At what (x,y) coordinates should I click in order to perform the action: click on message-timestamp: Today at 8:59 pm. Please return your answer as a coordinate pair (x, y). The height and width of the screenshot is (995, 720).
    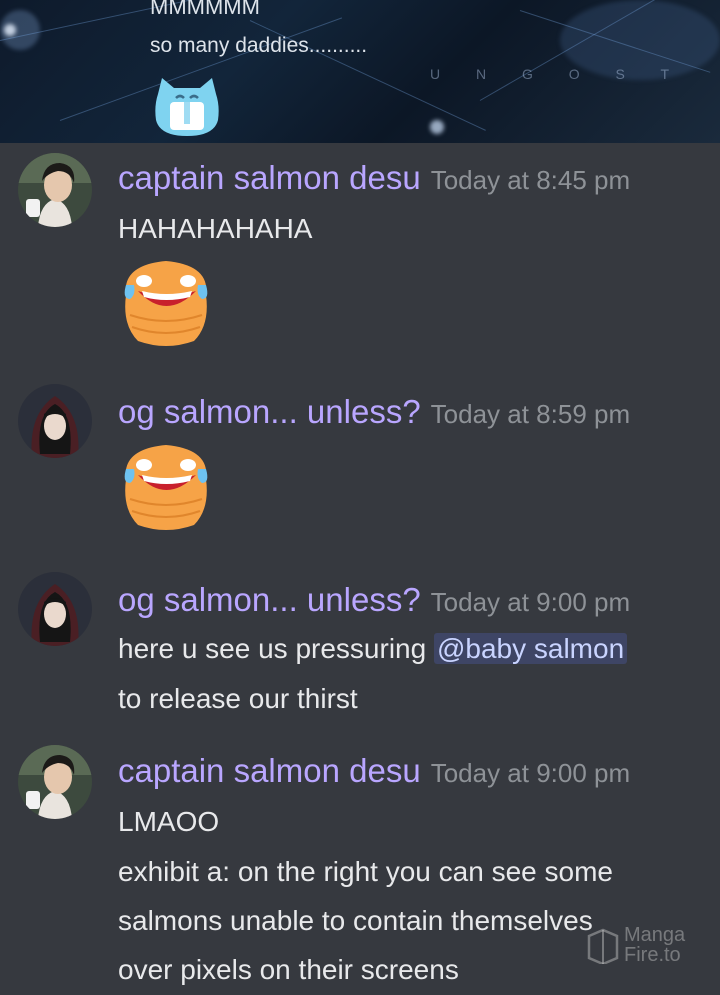
    Looking at the image, I should click on (530, 414).